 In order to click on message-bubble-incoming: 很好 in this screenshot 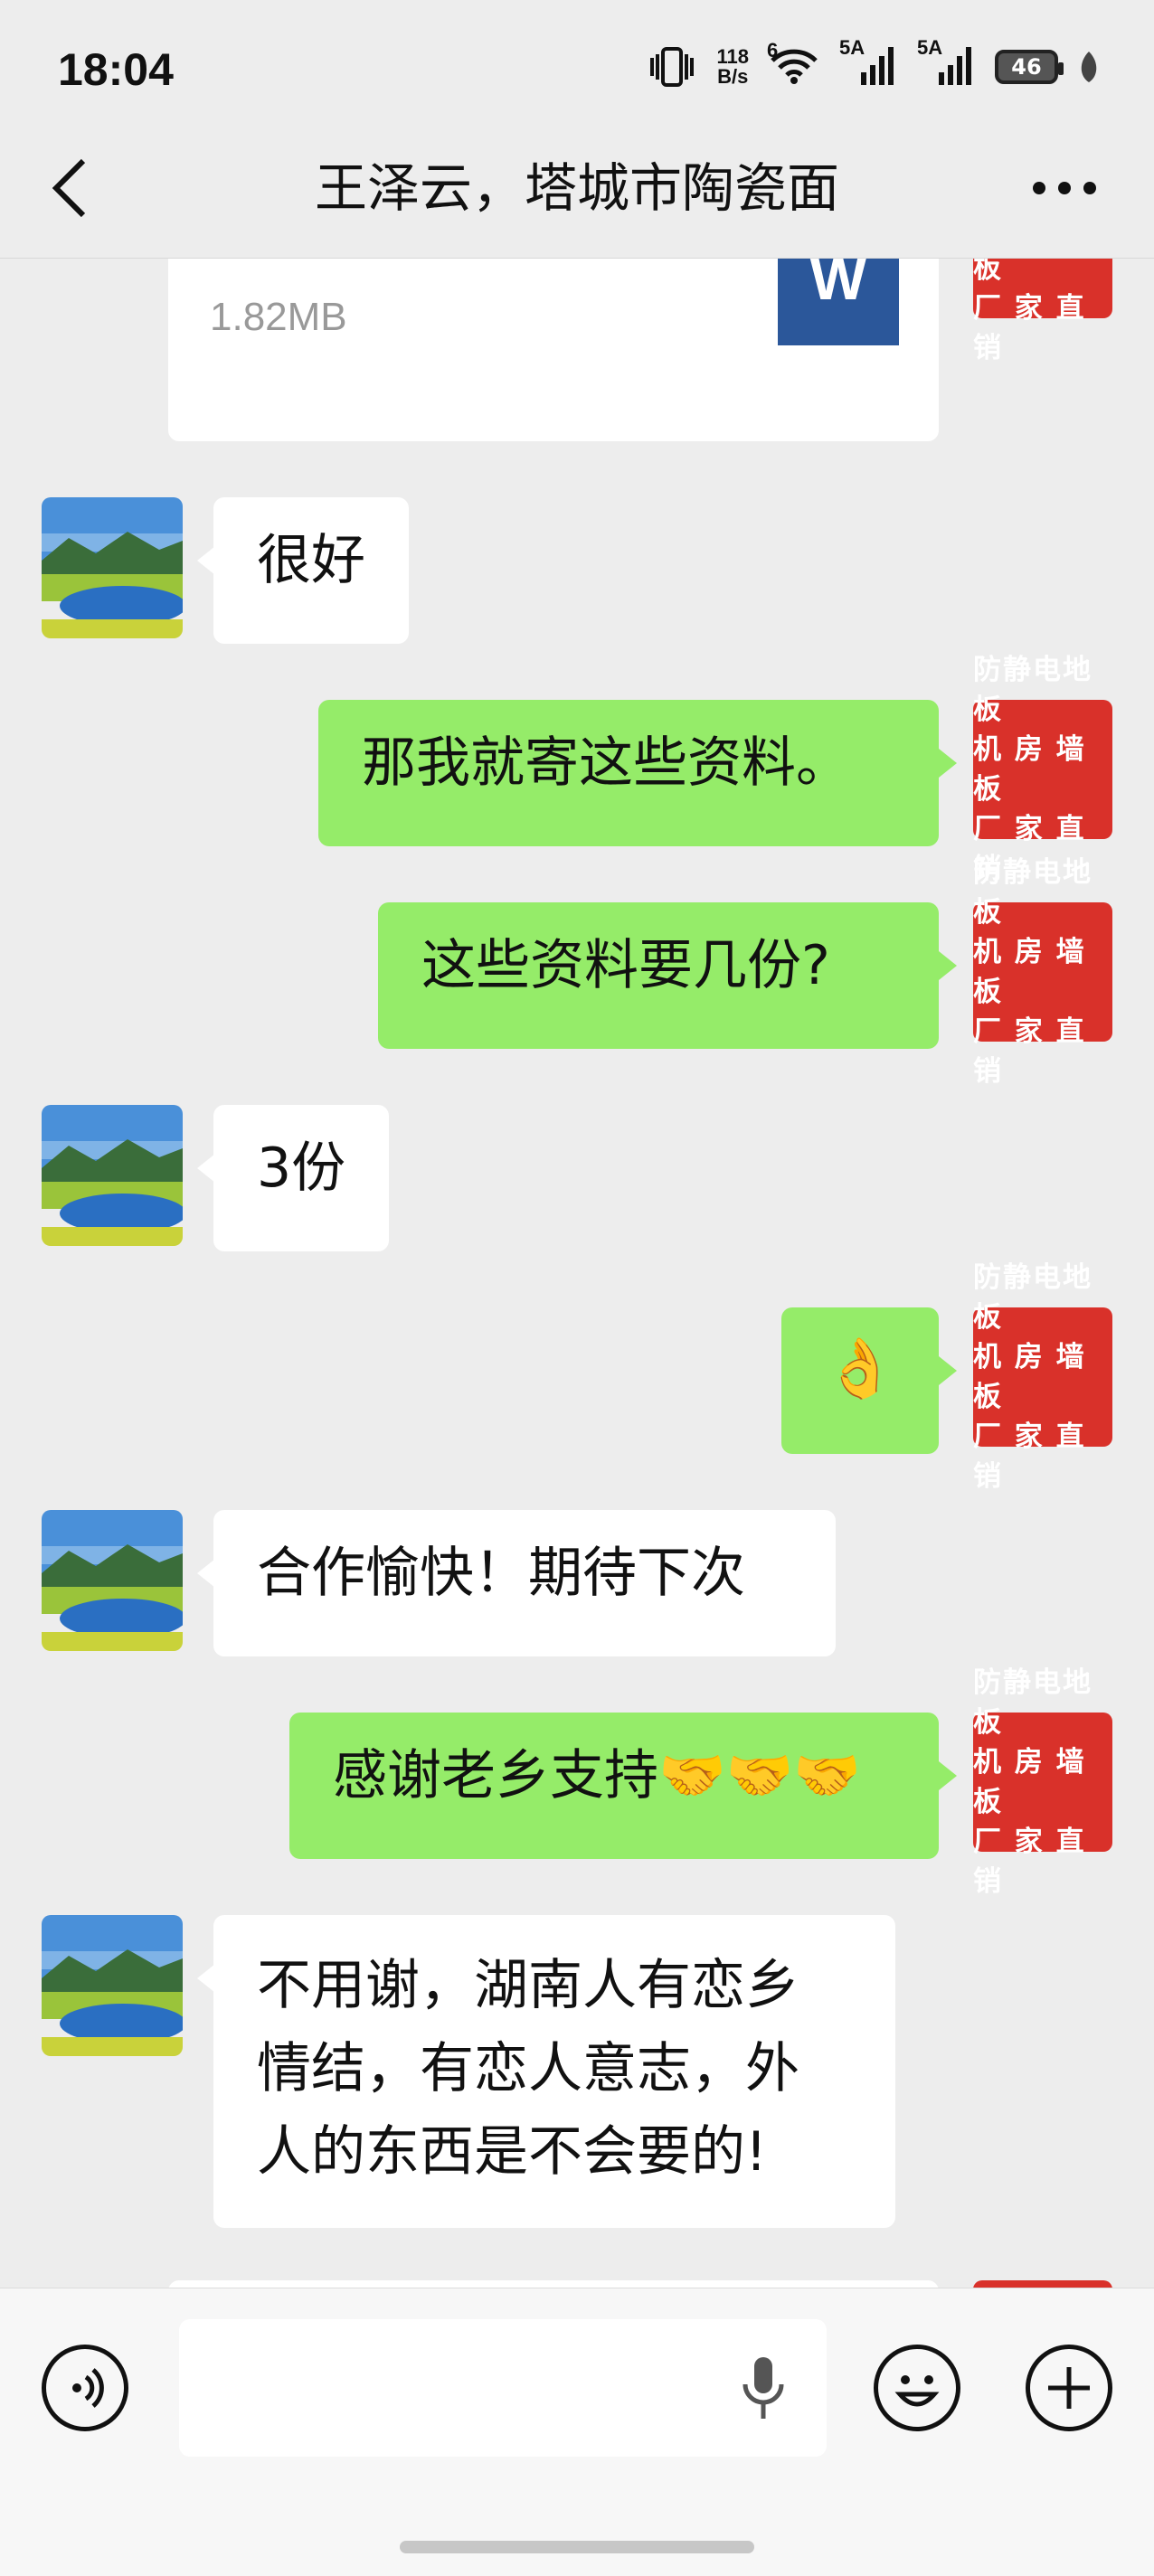, I will do `click(311, 571)`.